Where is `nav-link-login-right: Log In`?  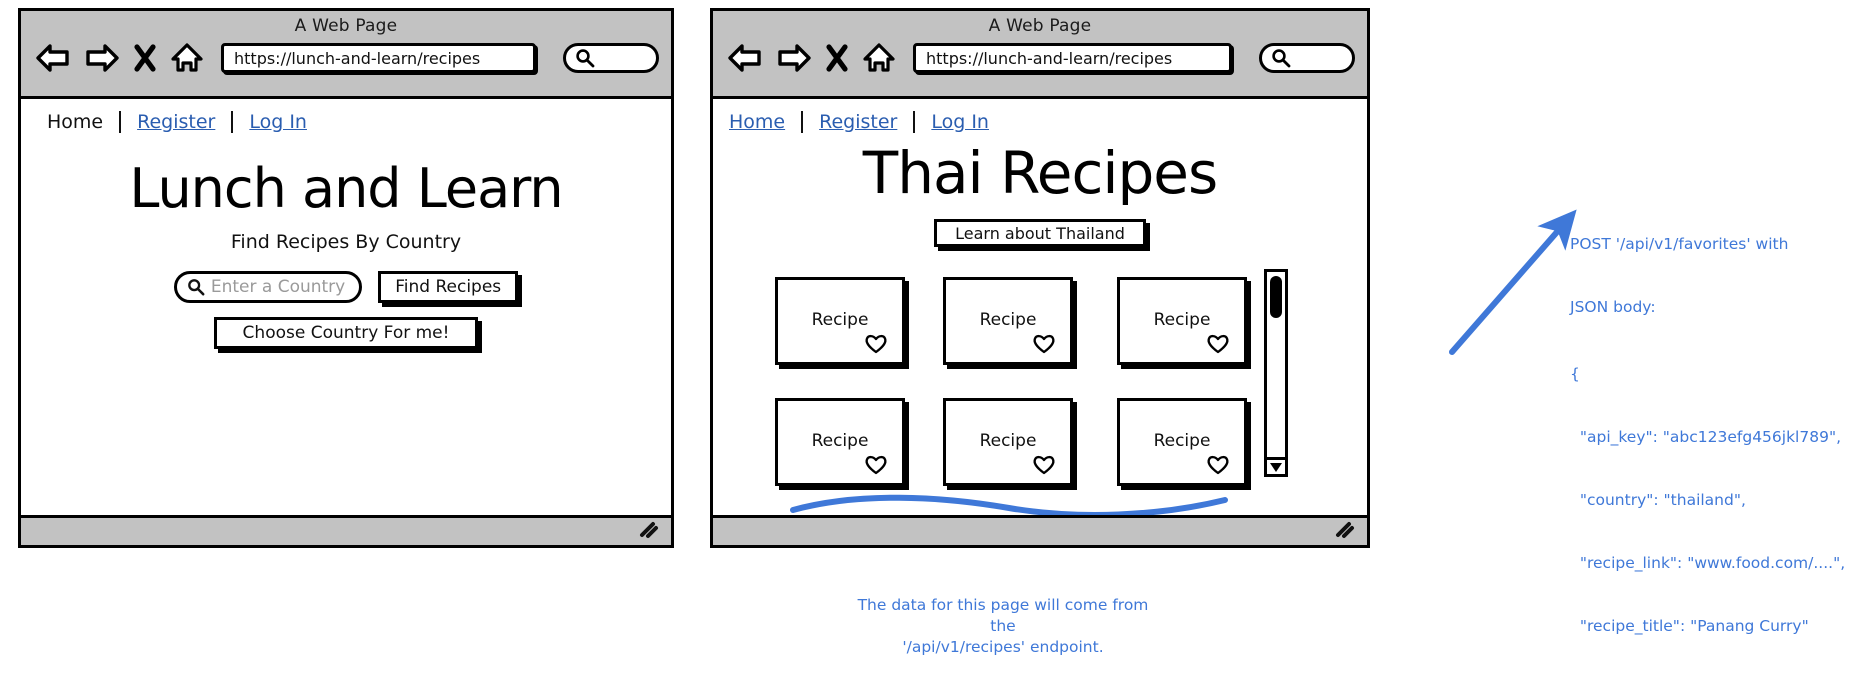
nav-link-login-right: Log In is located at coordinates (960, 122).